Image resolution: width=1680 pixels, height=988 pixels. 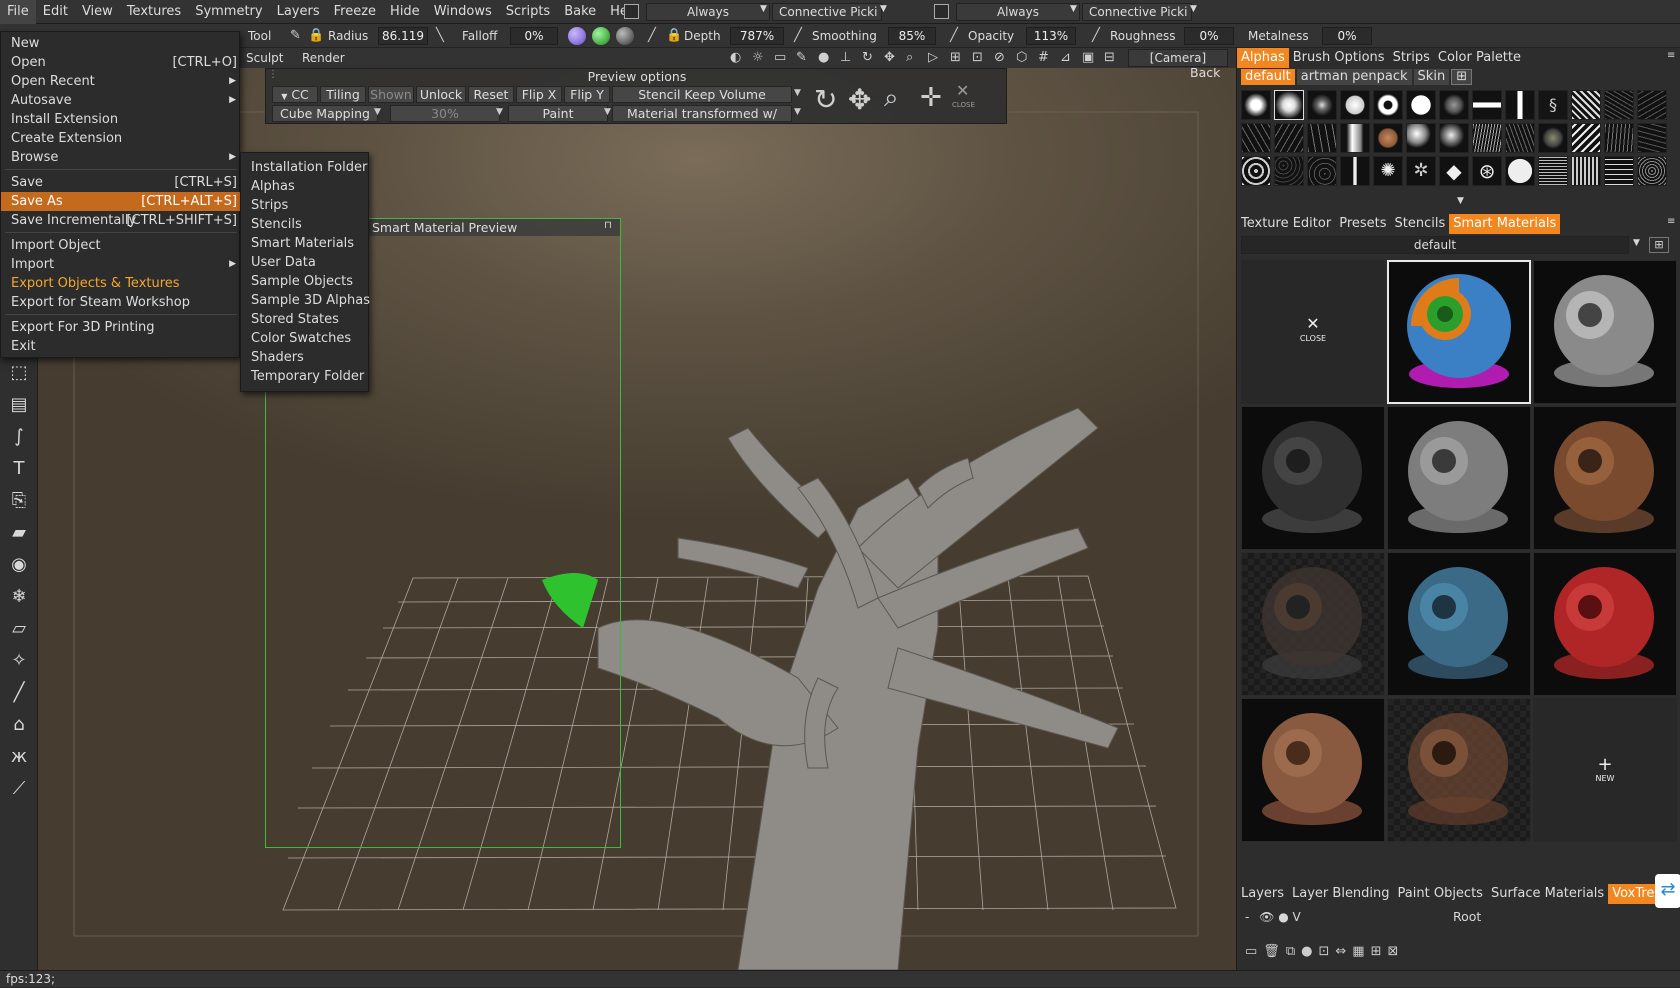 I want to click on render-tab: Render, so click(x=323, y=58).